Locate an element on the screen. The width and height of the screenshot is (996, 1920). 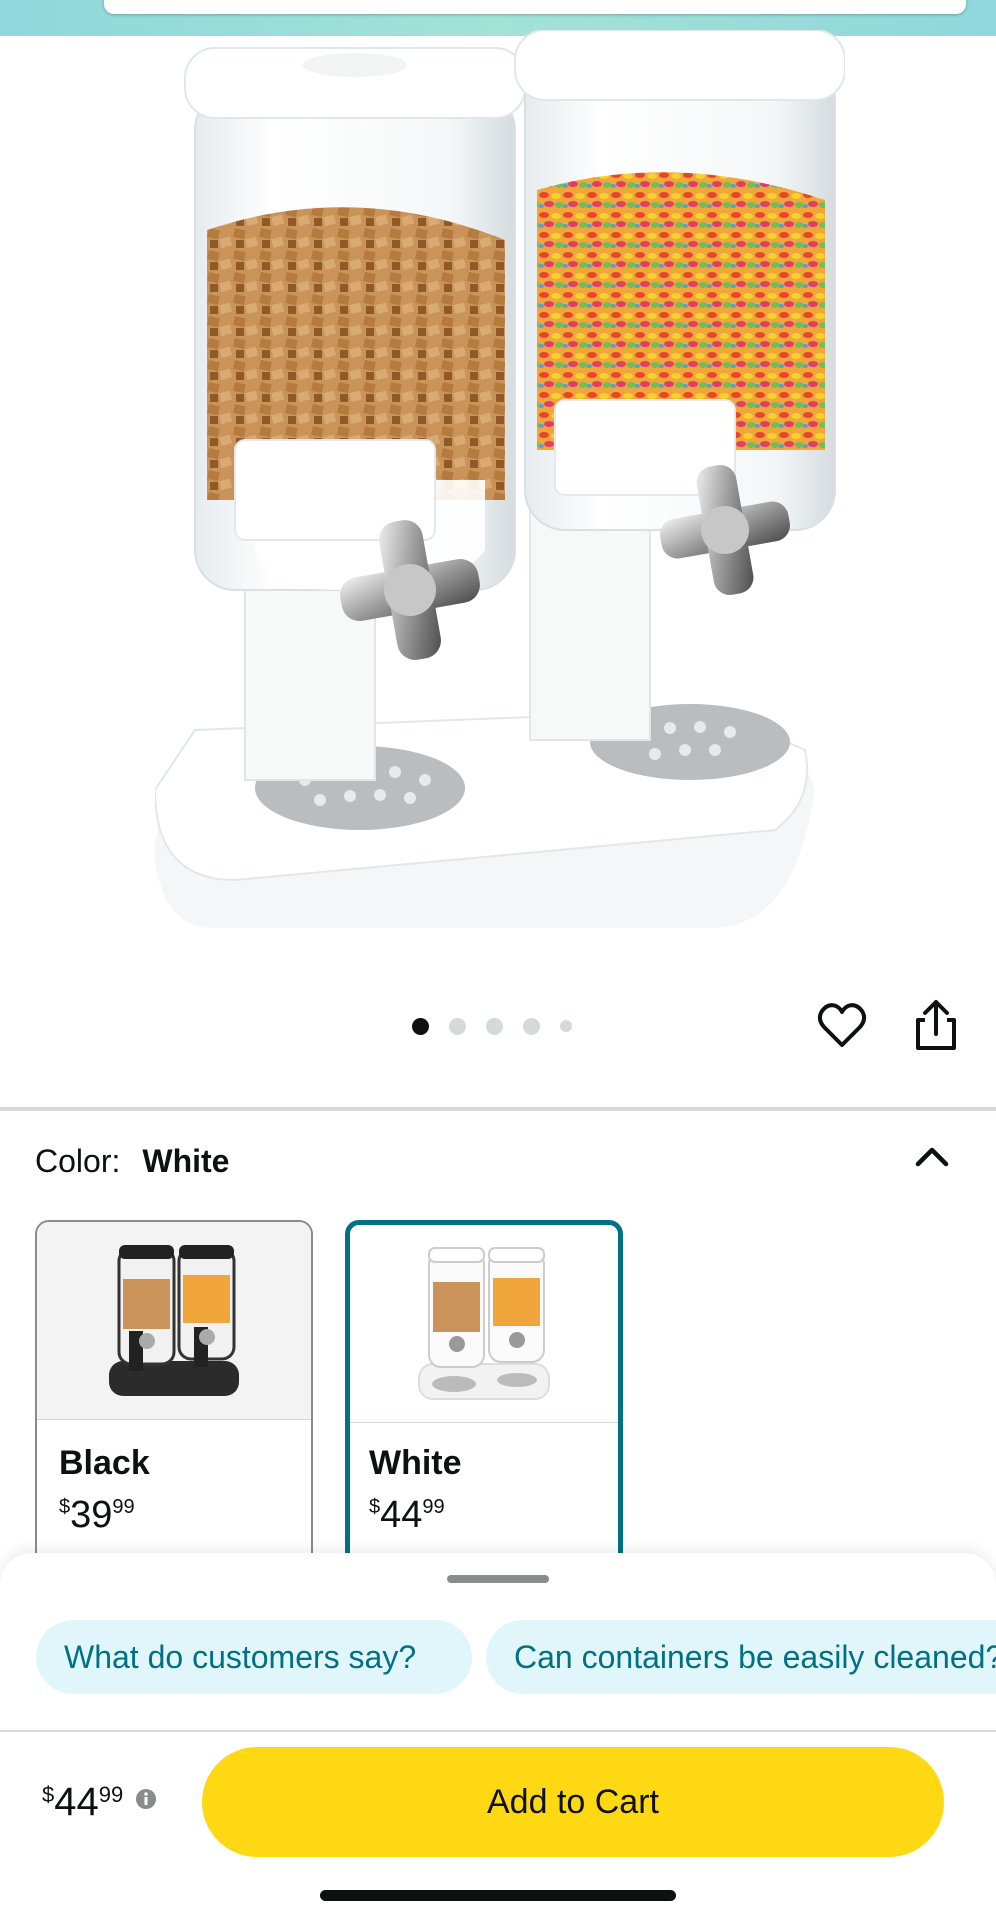
product-thumbnail-black is located at coordinates (174, 1320).